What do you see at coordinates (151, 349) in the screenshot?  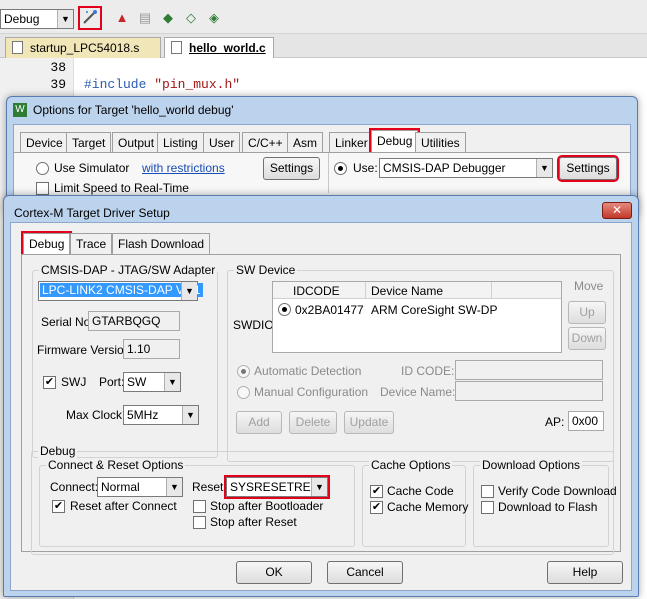 I see `firmware-field: 1.10` at bounding box center [151, 349].